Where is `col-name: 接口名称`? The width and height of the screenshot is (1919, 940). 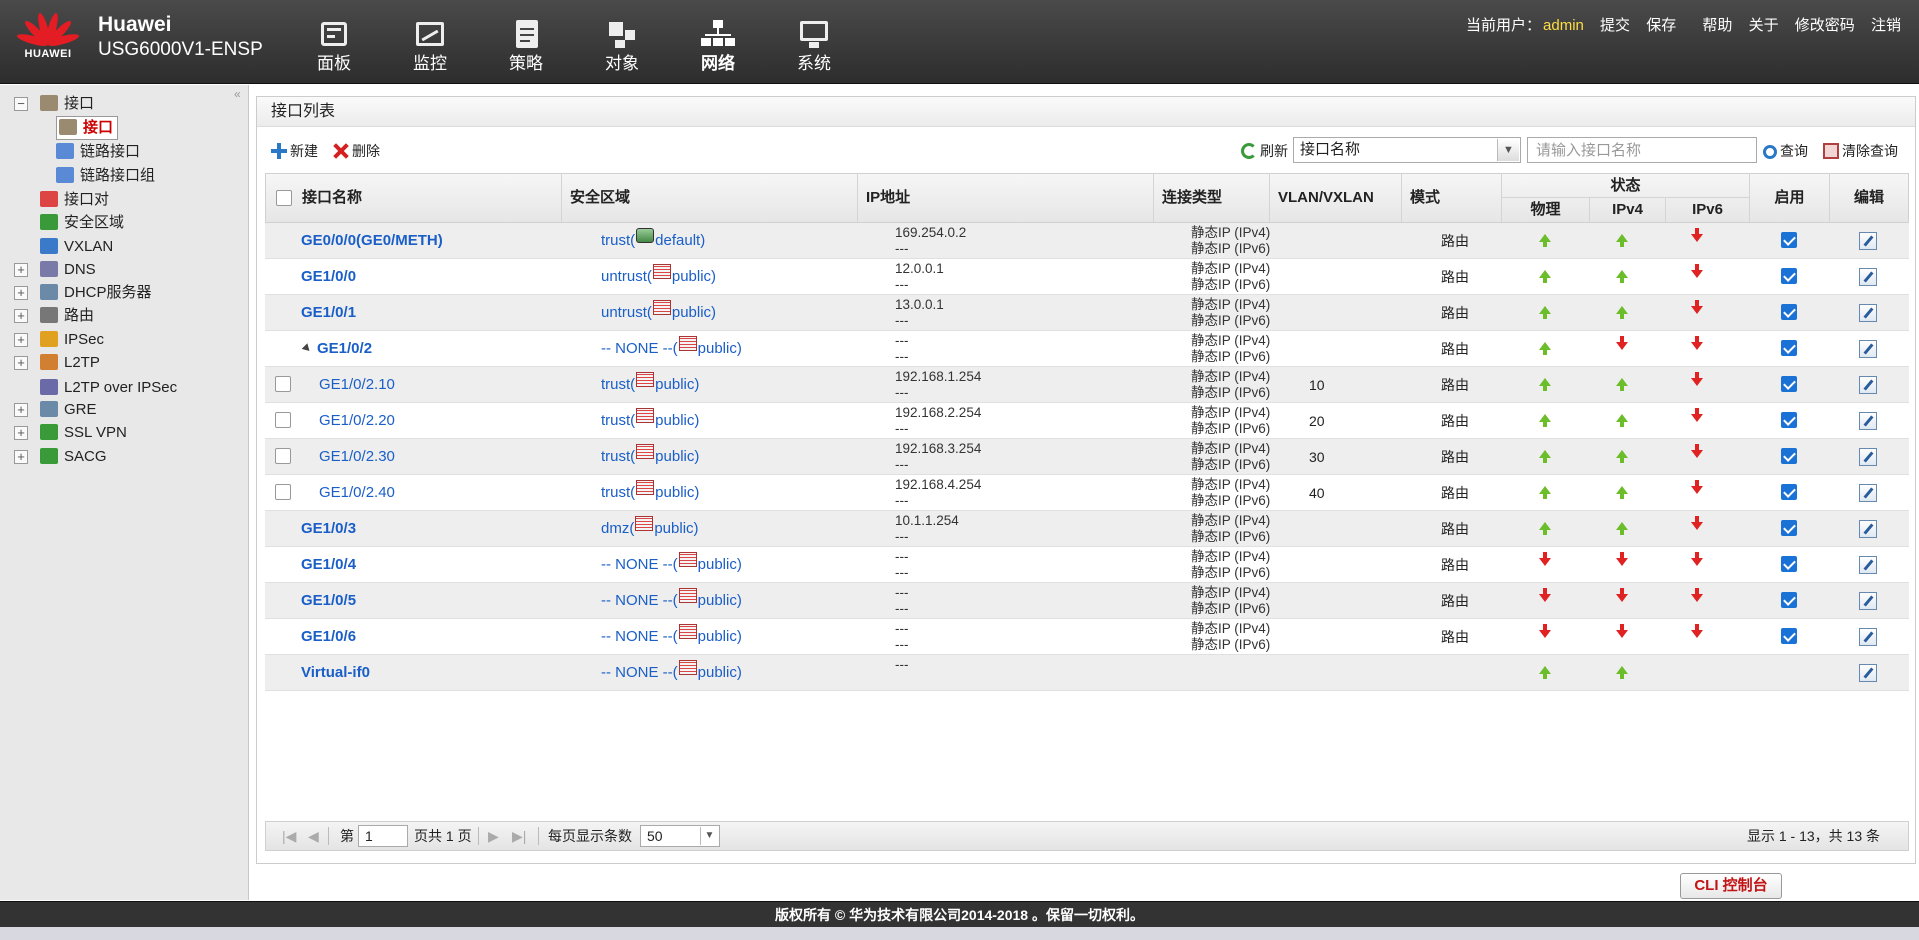
col-name: 接口名称 is located at coordinates (414, 198).